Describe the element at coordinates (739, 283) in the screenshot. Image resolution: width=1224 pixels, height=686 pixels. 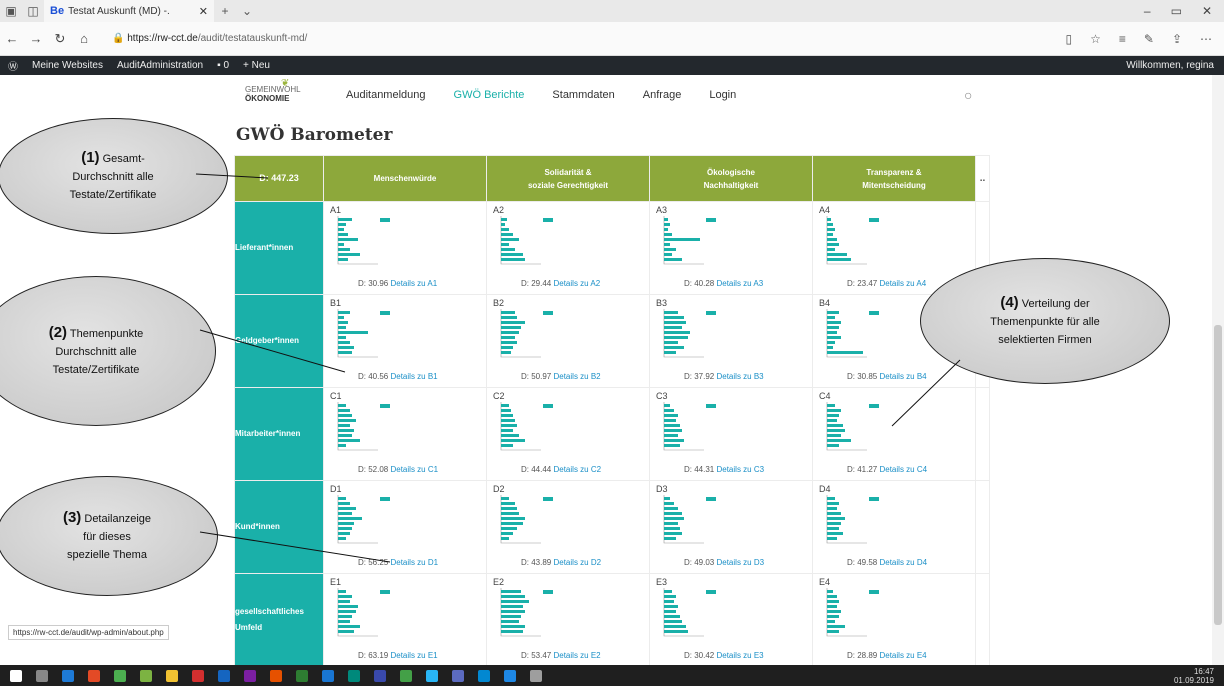
I see `details-link: Details zu A3` at that location.